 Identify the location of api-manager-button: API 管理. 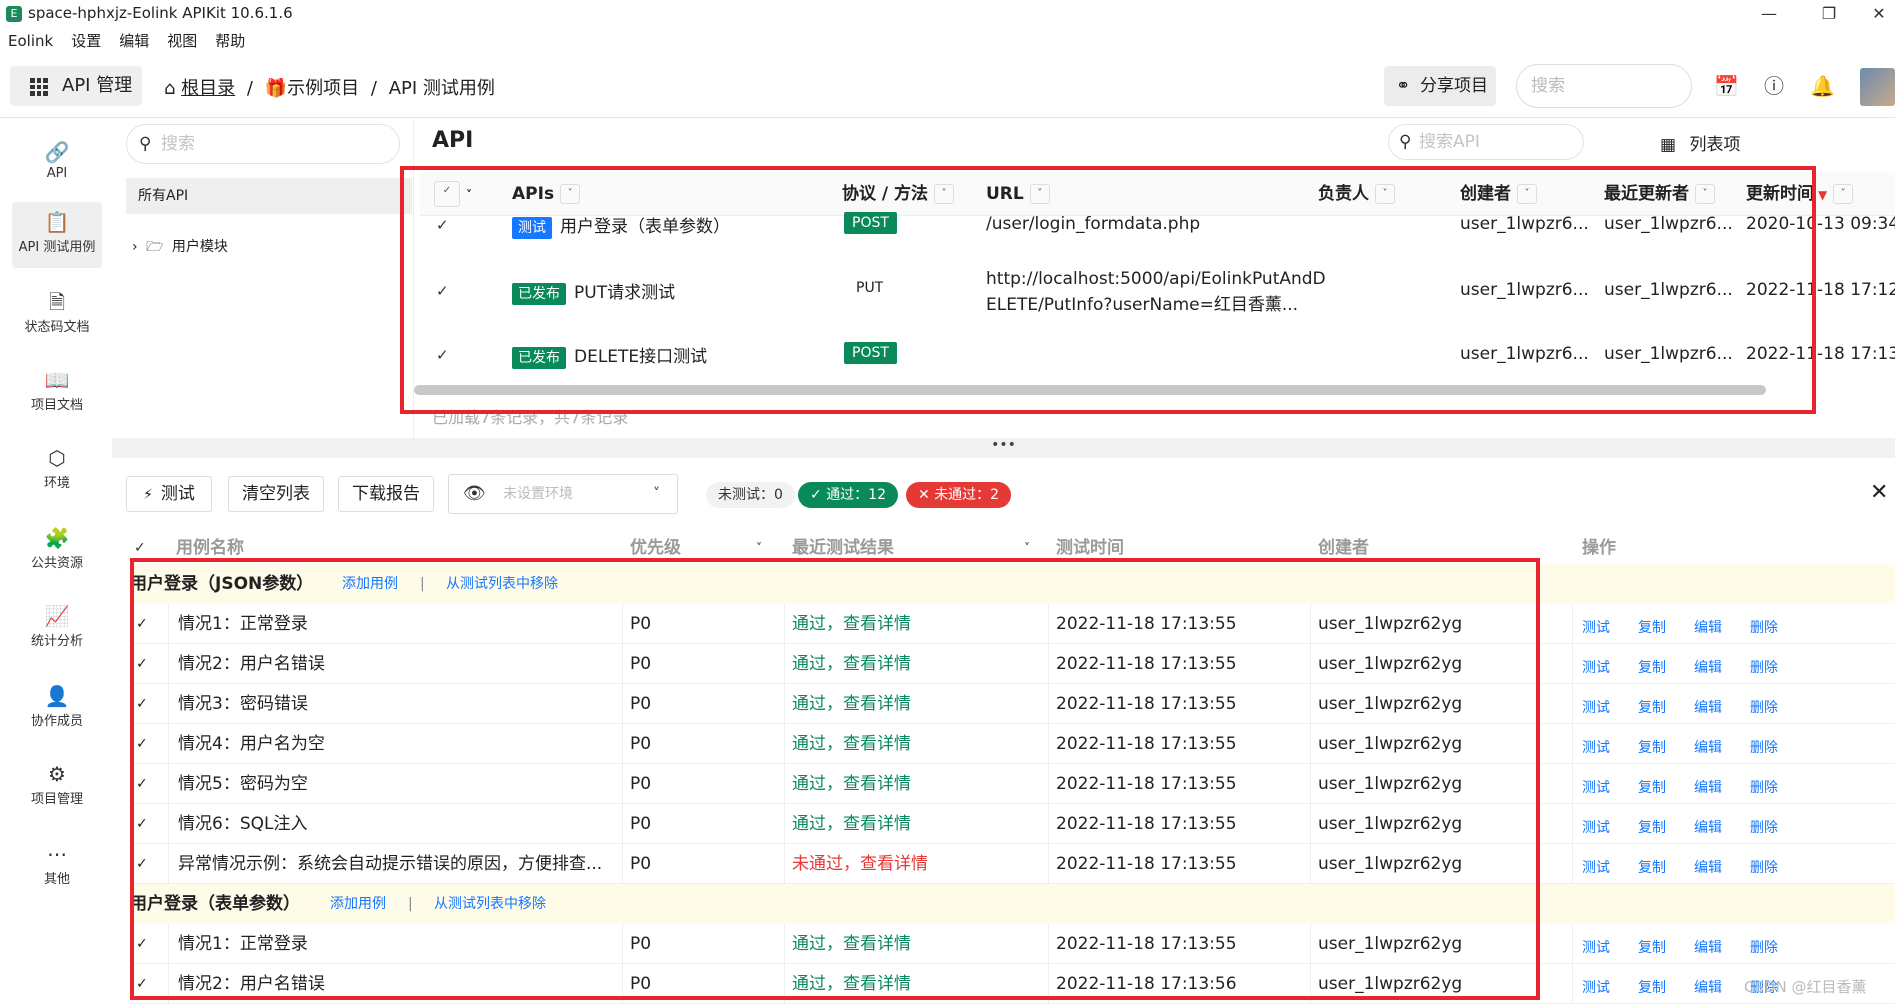
(76, 86).